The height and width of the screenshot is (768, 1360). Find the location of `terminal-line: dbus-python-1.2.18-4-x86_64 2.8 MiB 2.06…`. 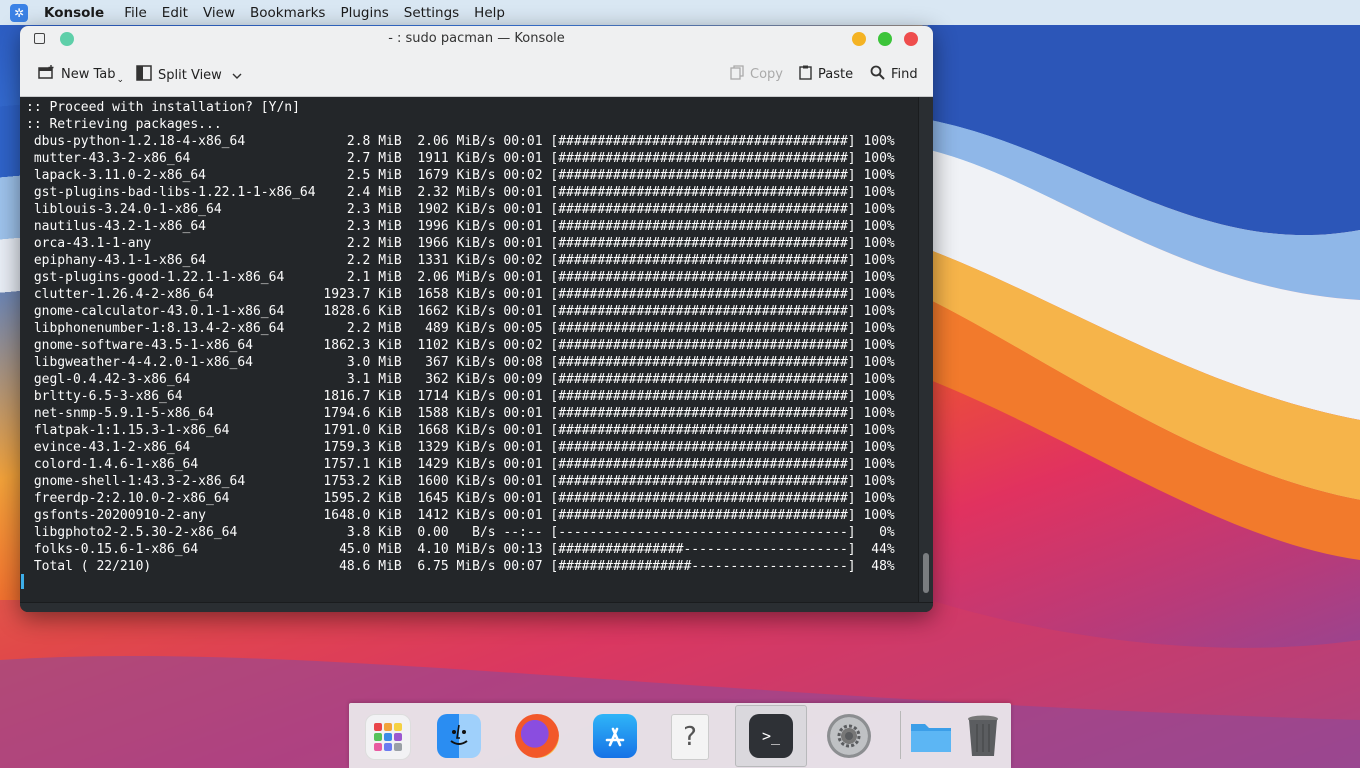

terminal-line: dbus-python-1.2.18-4-x86_64 2.8 MiB 2.06… is located at coordinates (460, 141).